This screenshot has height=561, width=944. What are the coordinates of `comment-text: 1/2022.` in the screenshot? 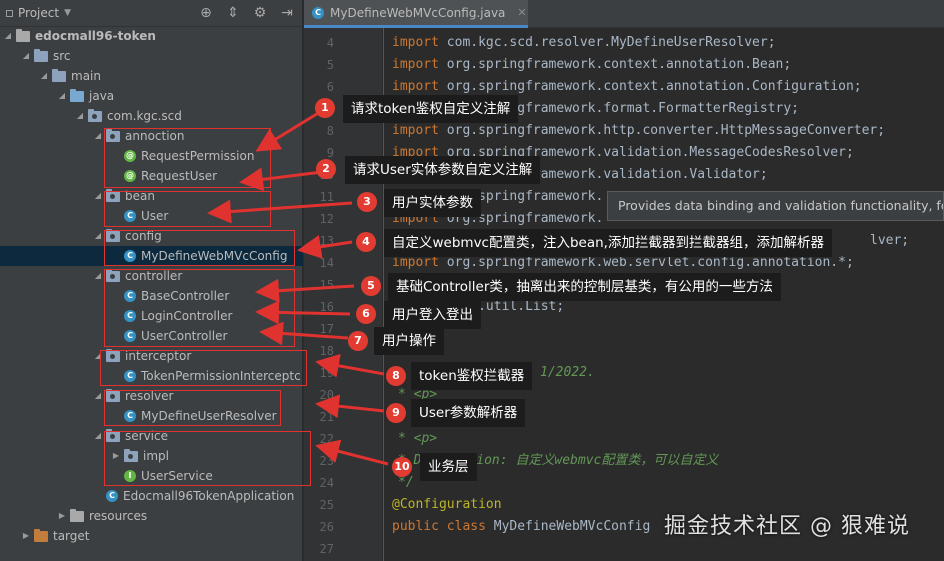 It's located at (567, 372).